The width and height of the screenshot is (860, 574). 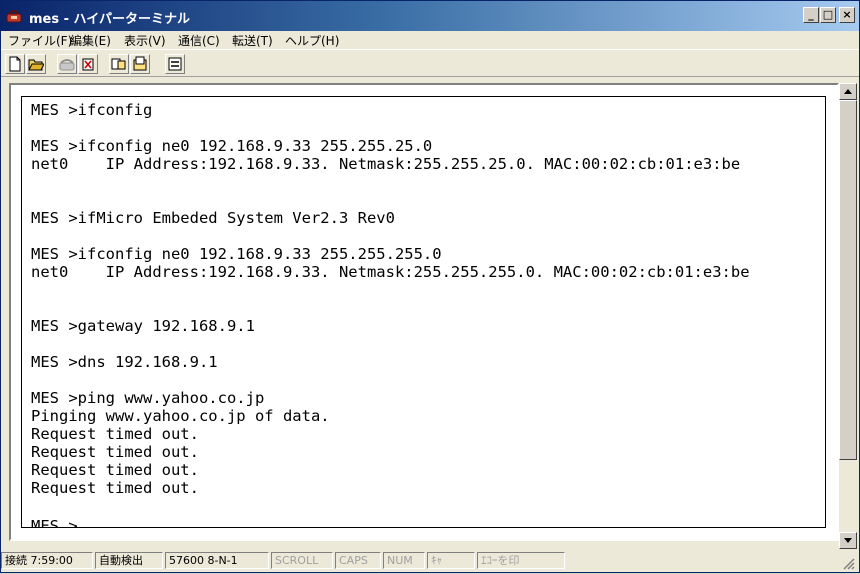 I want to click on terminal-line: Pinging www.yahoo.co.jp of data., so click(x=180, y=416).